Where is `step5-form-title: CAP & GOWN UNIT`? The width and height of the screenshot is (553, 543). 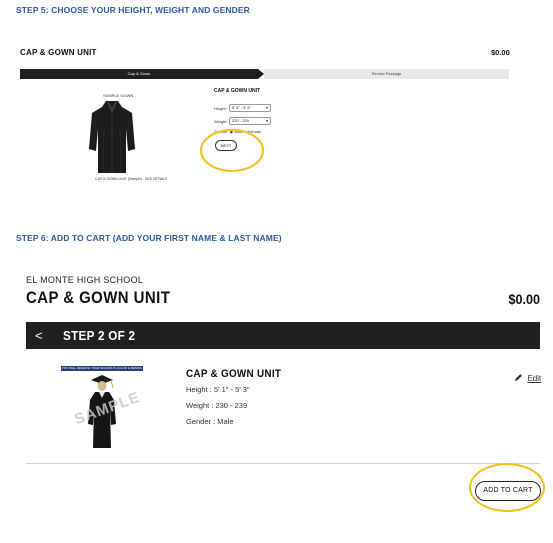 step5-form-title: CAP & GOWN UNIT is located at coordinates (237, 91).